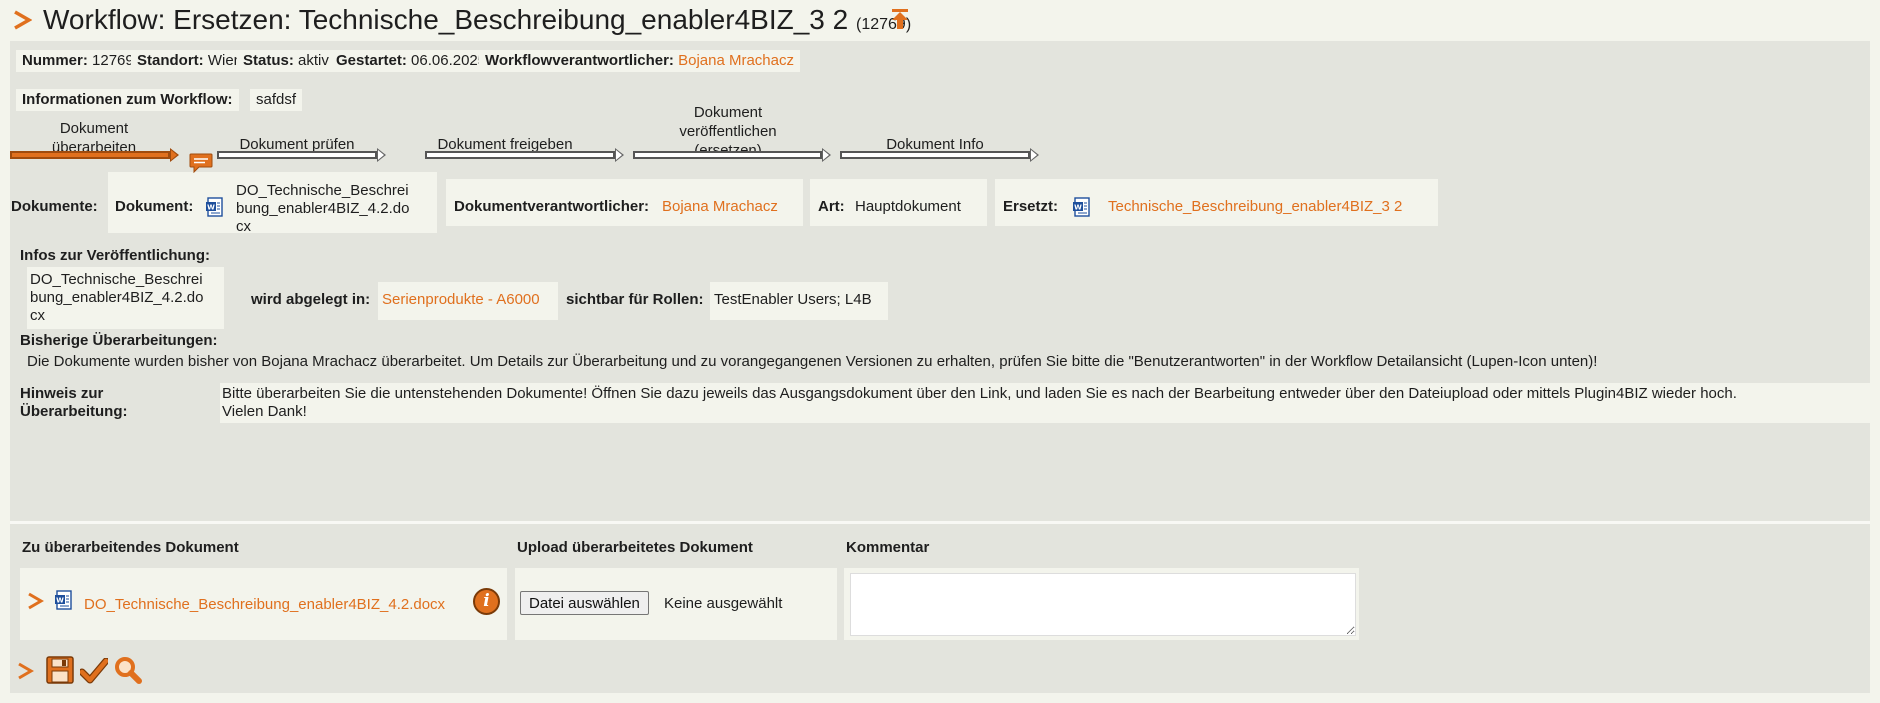 The width and height of the screenshot is (1880, 703). I want to click on meta-info-value: safdsf, so click(276, 100).